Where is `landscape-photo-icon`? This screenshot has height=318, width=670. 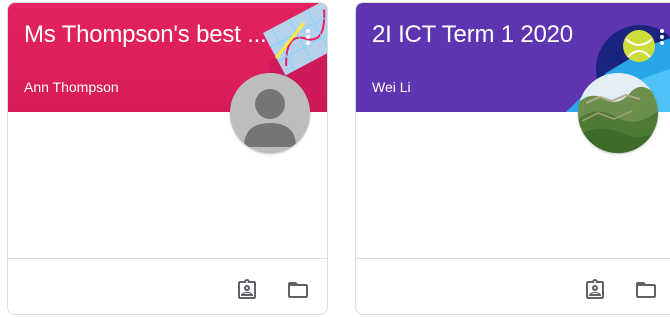 landscape-photo-icon is located at coordinates (618, 113).